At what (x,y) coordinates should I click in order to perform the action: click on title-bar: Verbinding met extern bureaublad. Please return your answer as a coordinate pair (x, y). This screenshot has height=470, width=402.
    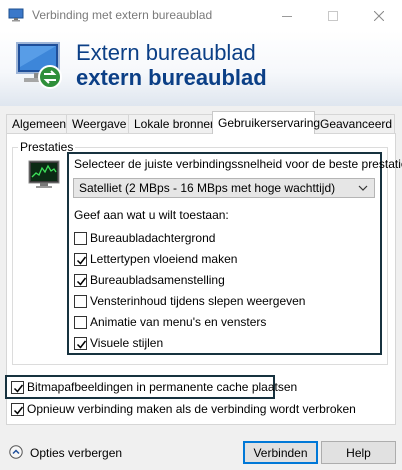
    Looking at the image, I should click on (201, 15).